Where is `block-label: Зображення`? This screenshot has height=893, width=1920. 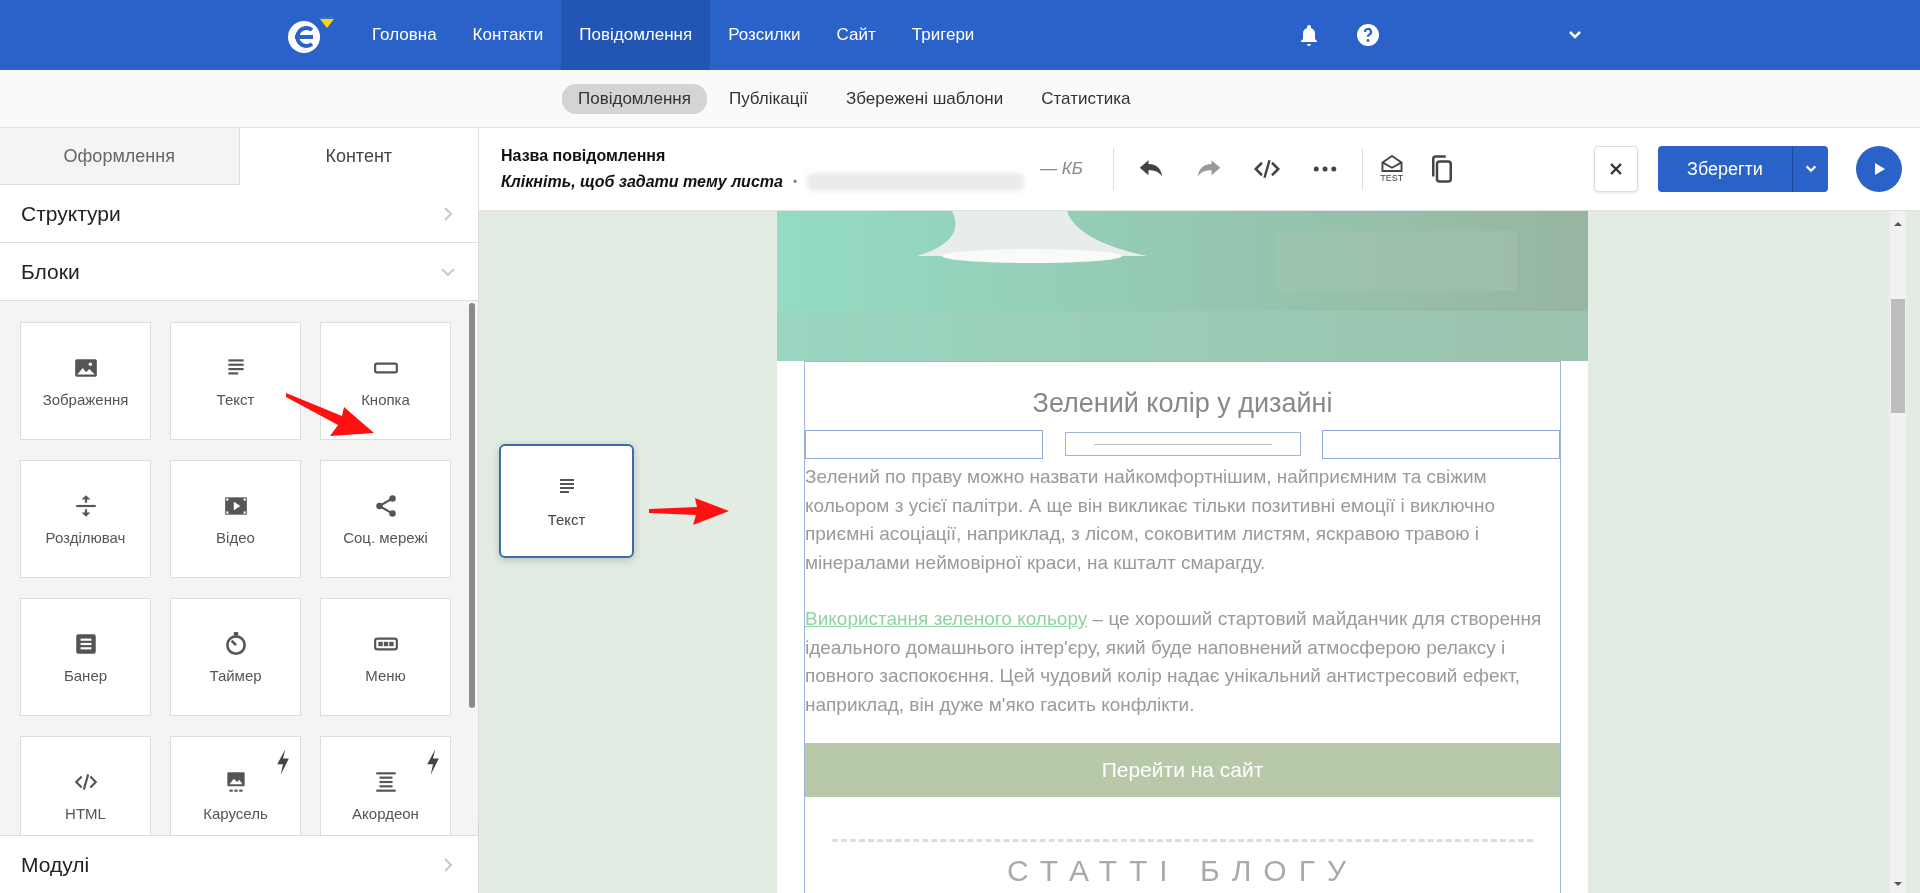
block-label: Зображення is located at coordinates (85, 399).